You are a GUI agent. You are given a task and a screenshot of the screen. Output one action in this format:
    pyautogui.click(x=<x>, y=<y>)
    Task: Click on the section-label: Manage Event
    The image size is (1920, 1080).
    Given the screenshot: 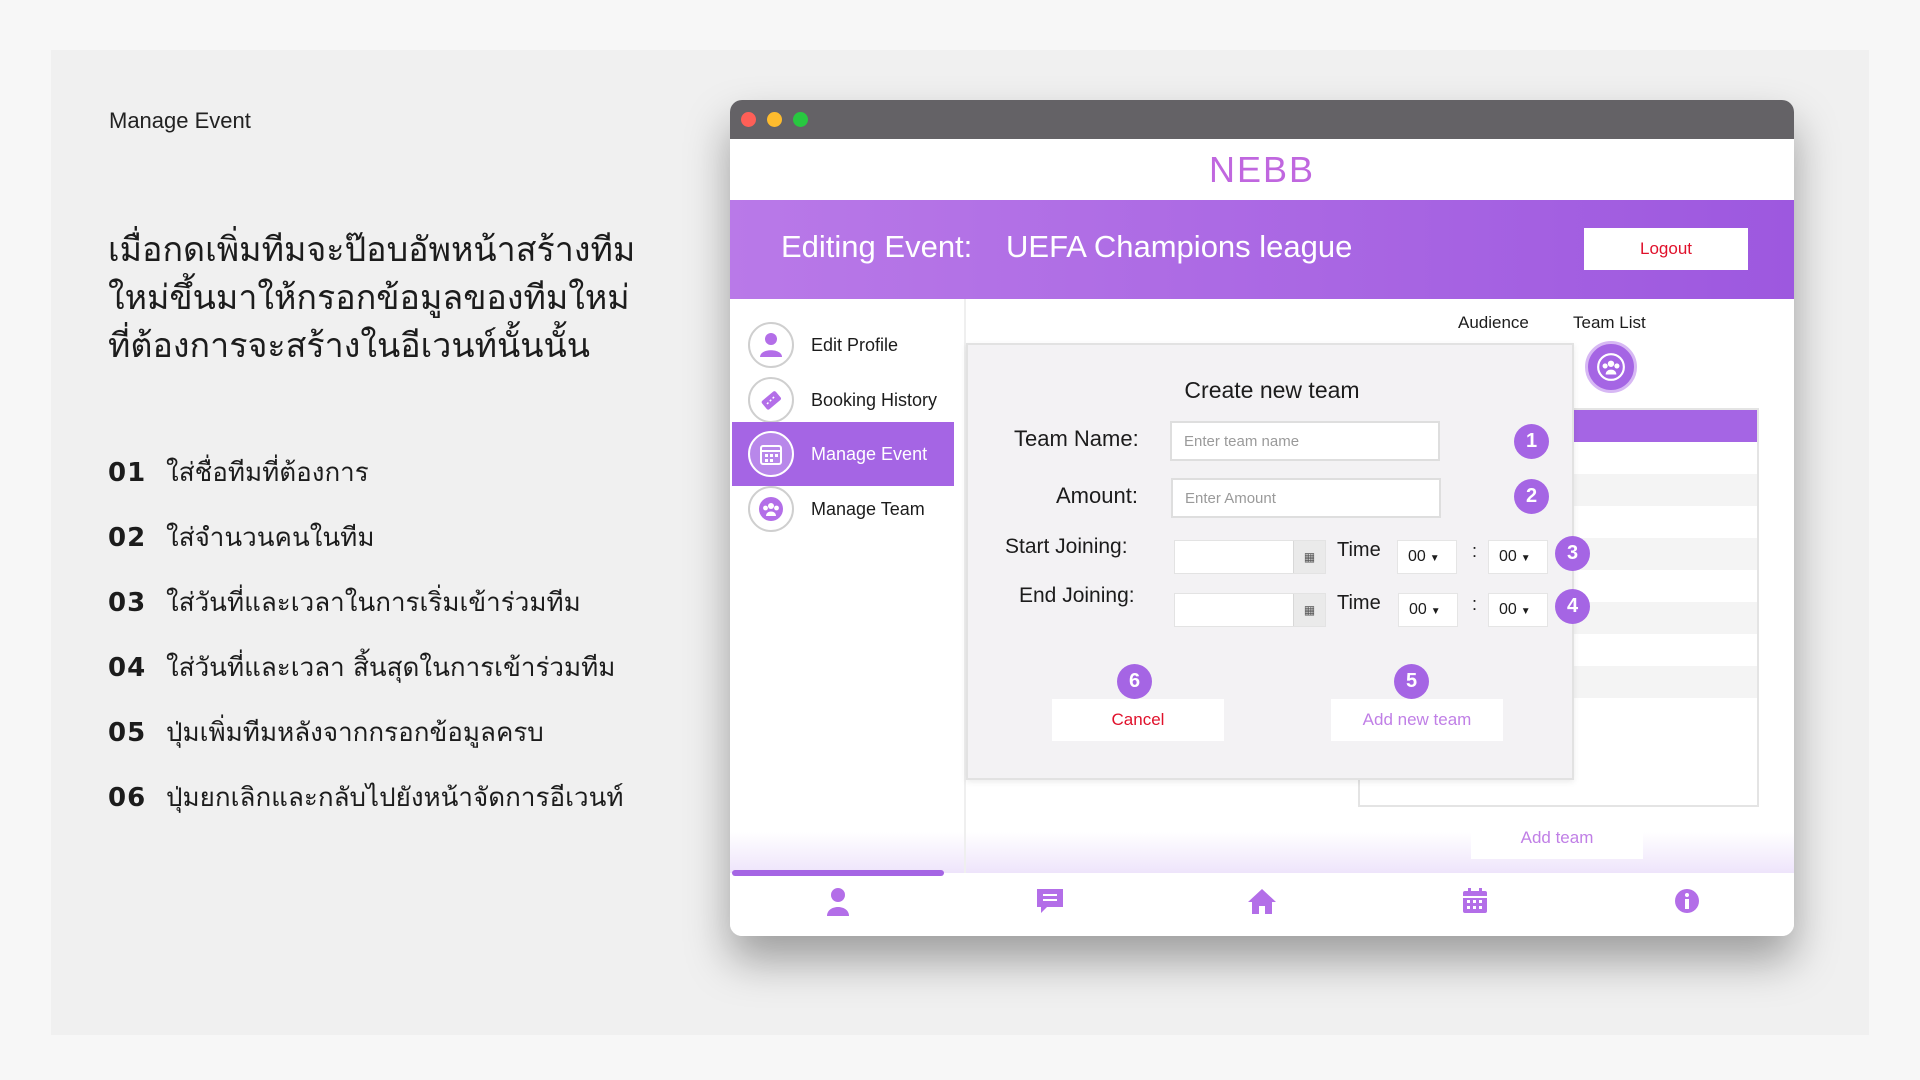 What is the action you would take?
    pyautogui.click(x=180, y=120)
    